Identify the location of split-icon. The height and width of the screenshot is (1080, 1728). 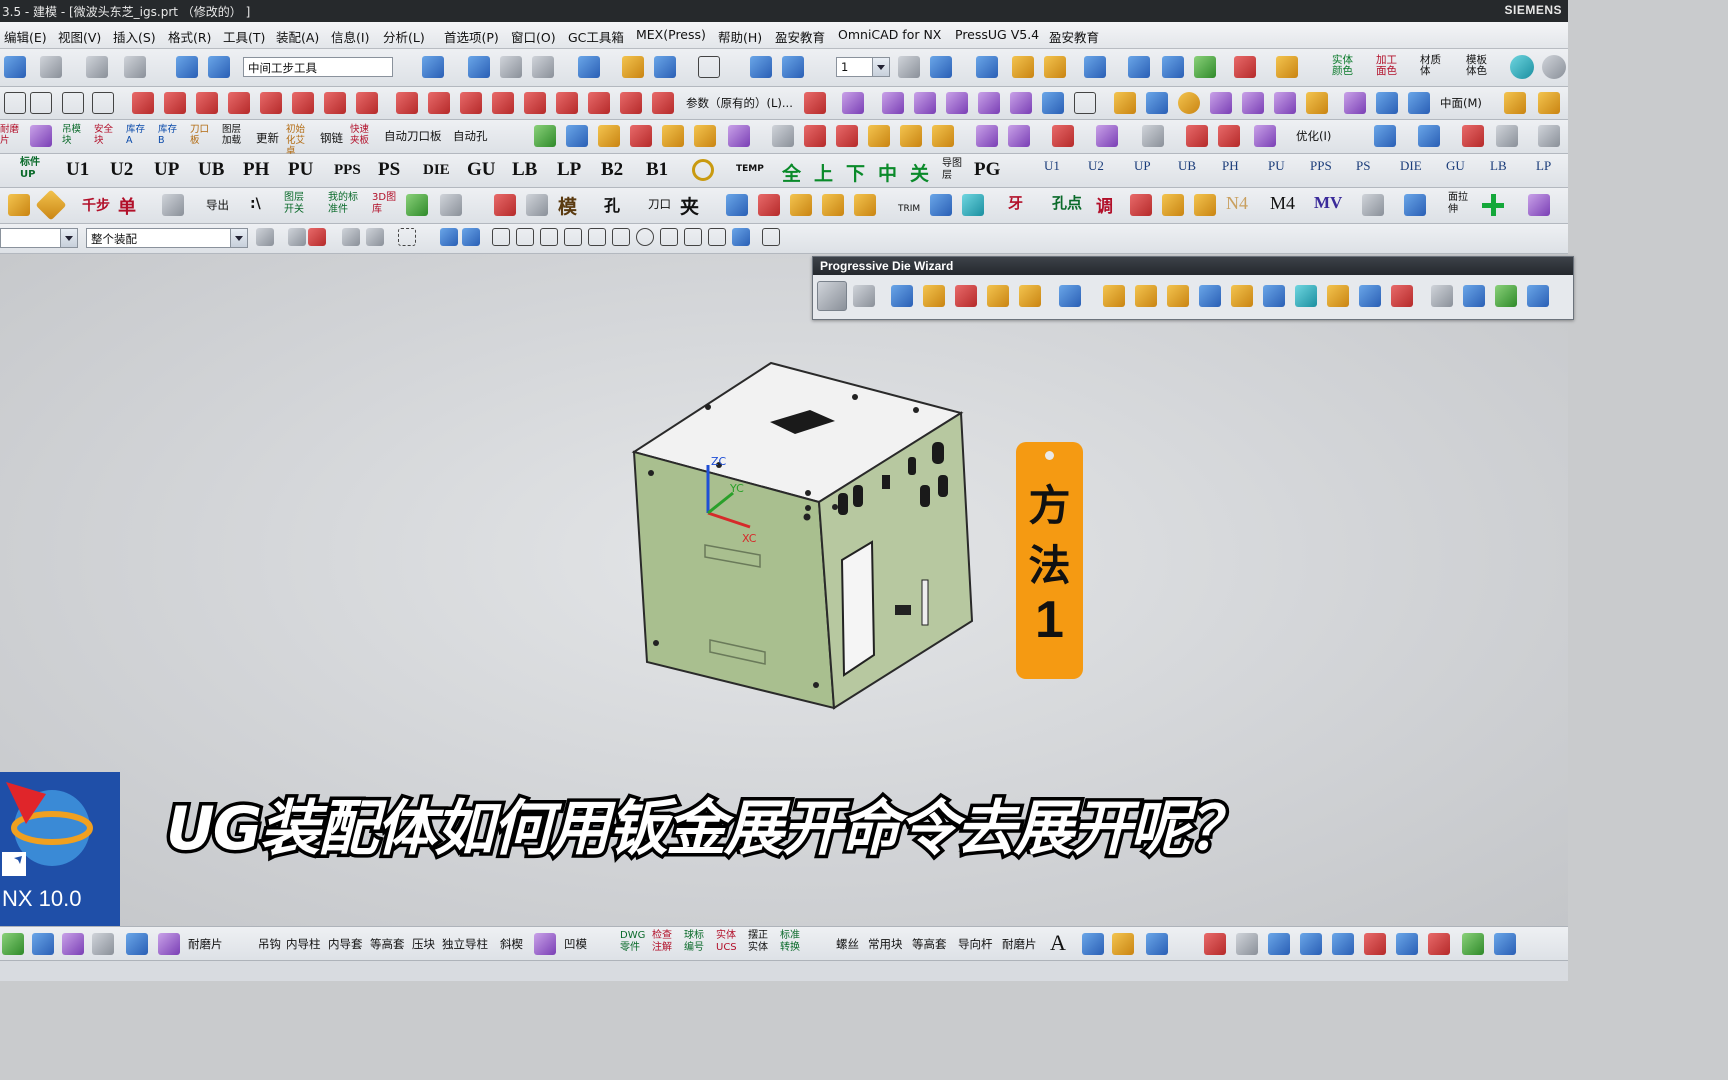
(1415, 205).